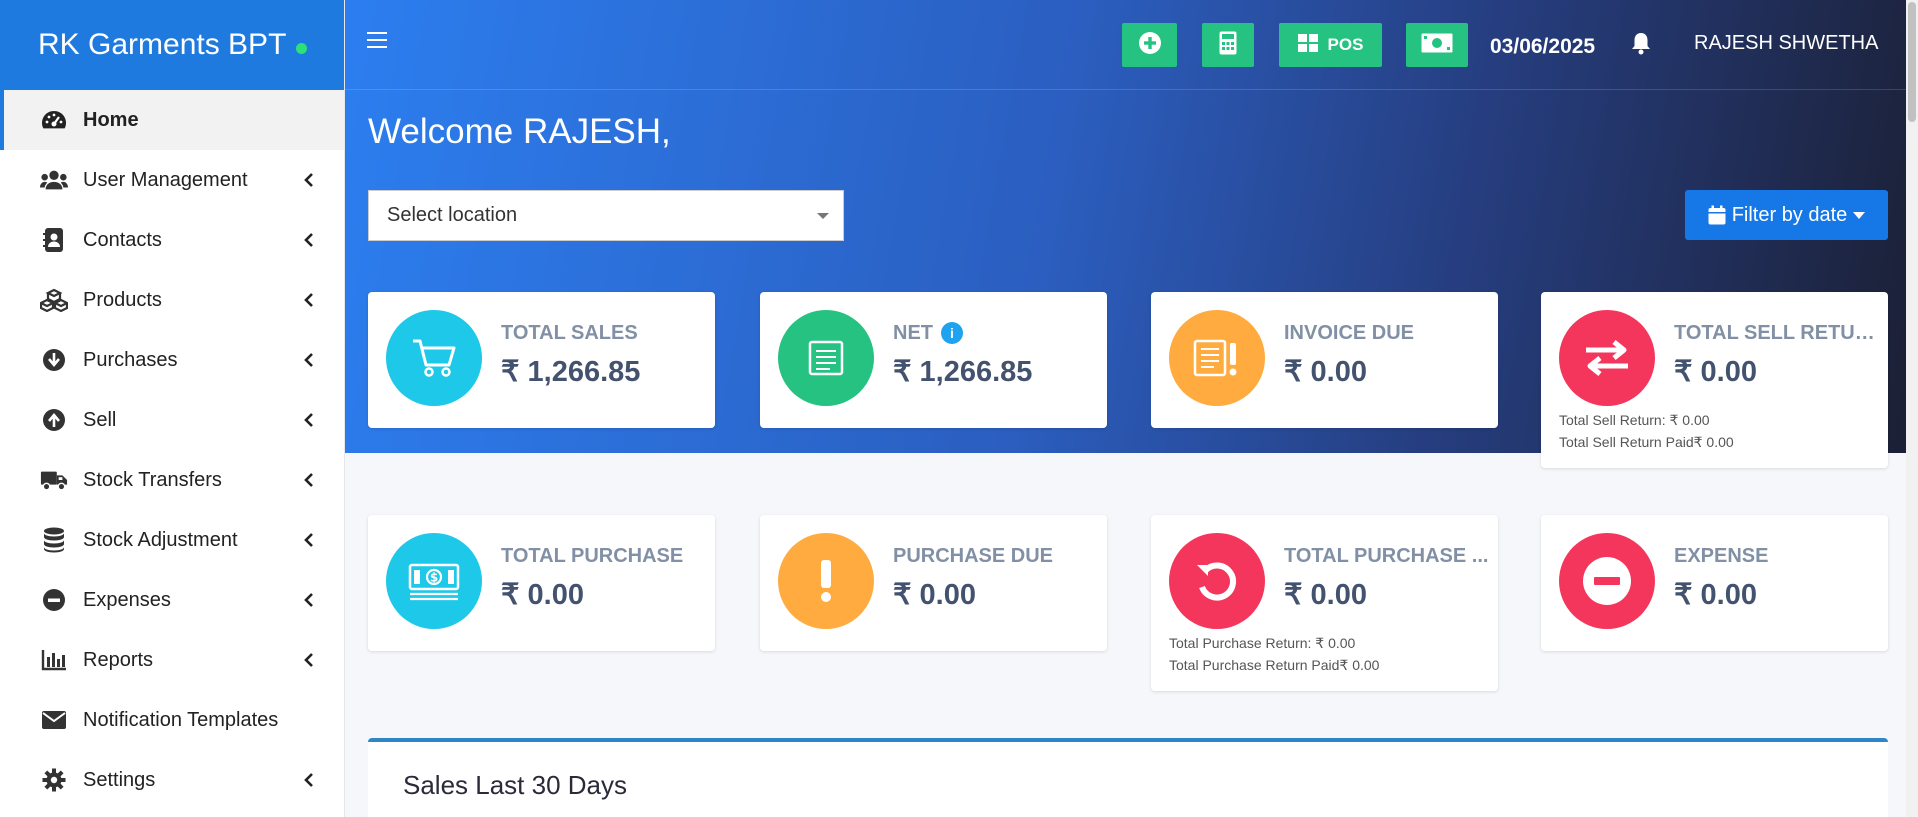 This screenshot has width=1918, height=817. Describe the element at coordinates (434, 358) in the screenshot. I see `shopping-cart-icon` at that location.